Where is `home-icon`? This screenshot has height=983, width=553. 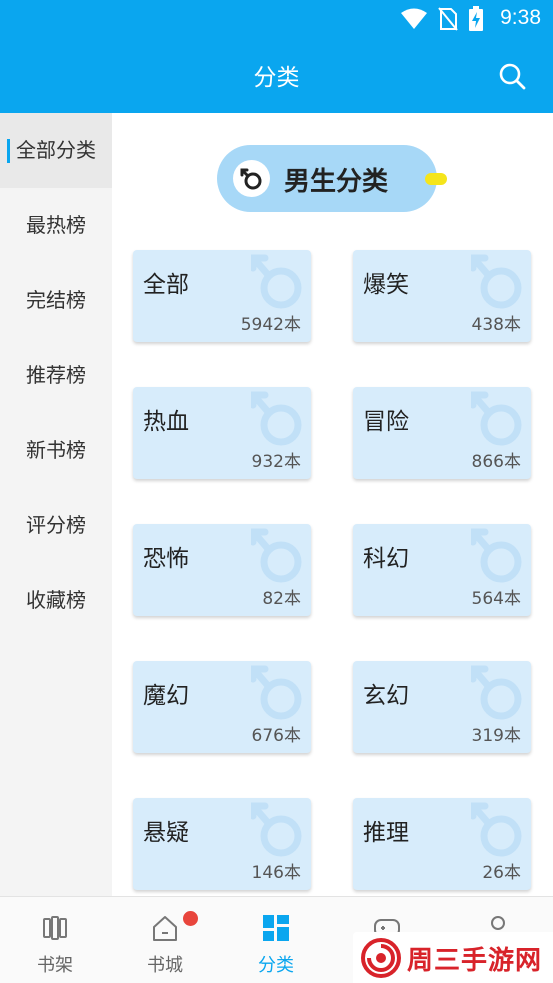
home-icon is located at coordinates (165, 928).